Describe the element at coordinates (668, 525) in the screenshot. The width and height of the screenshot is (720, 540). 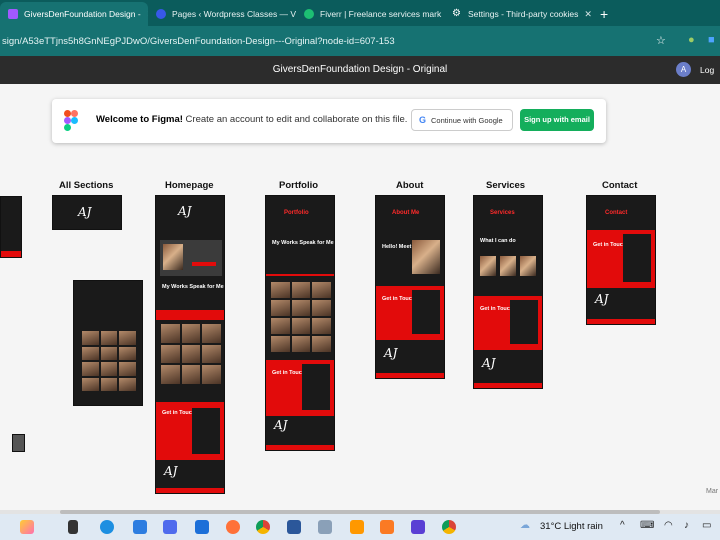
I see `wifi-icon: ◠` at that location.